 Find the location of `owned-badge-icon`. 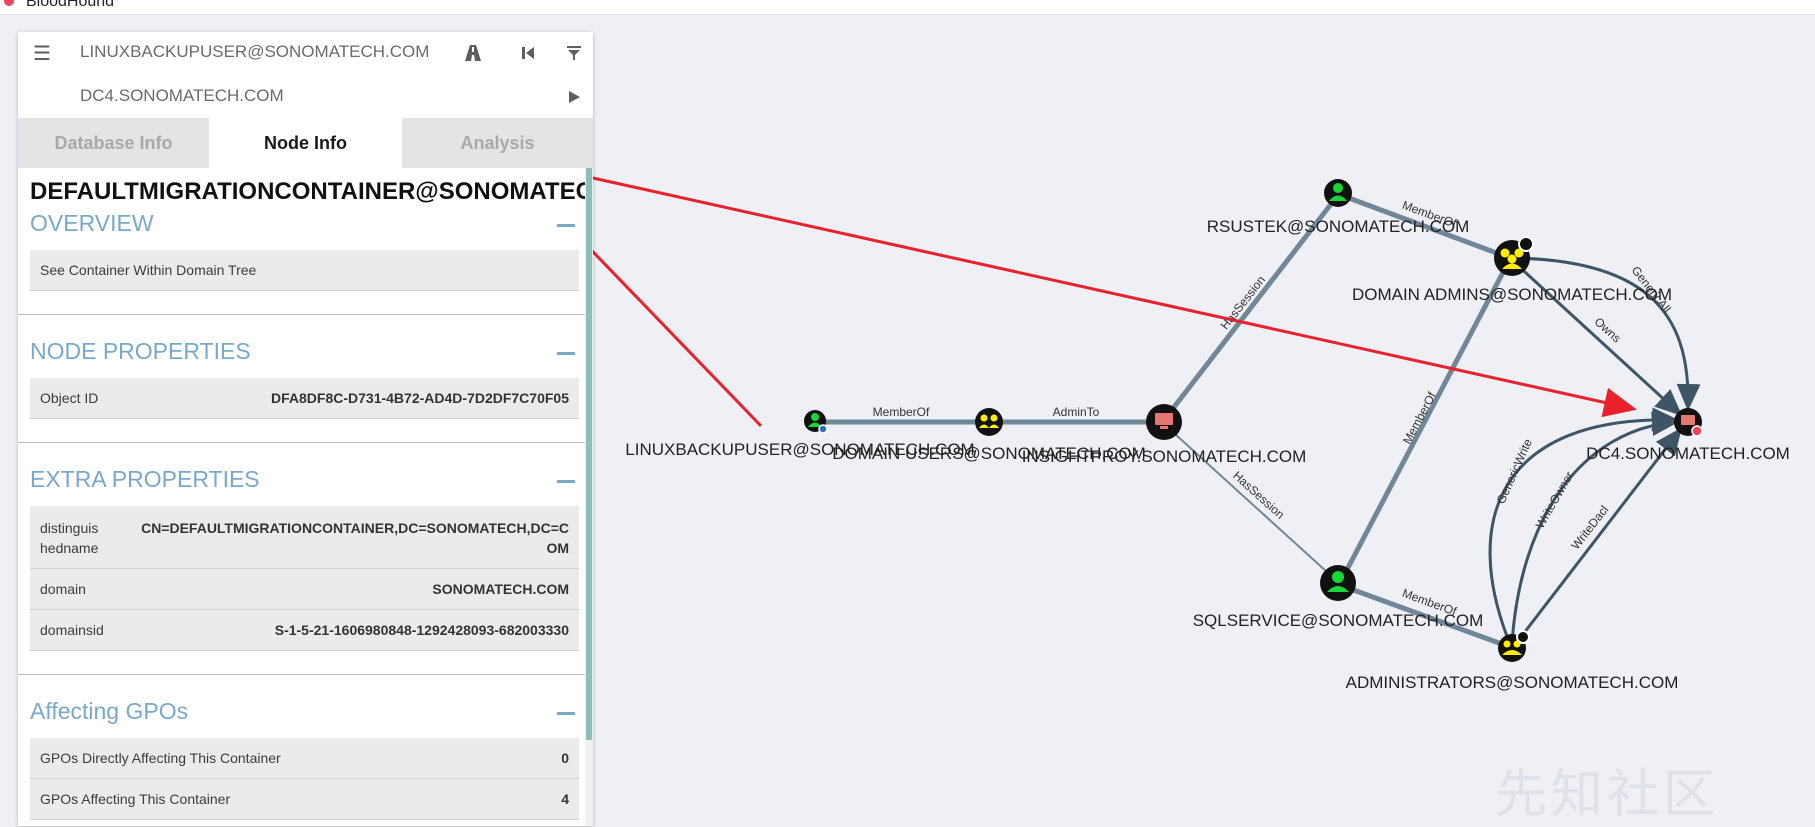

owned-badge-icon is located at coordinates (823, 429).